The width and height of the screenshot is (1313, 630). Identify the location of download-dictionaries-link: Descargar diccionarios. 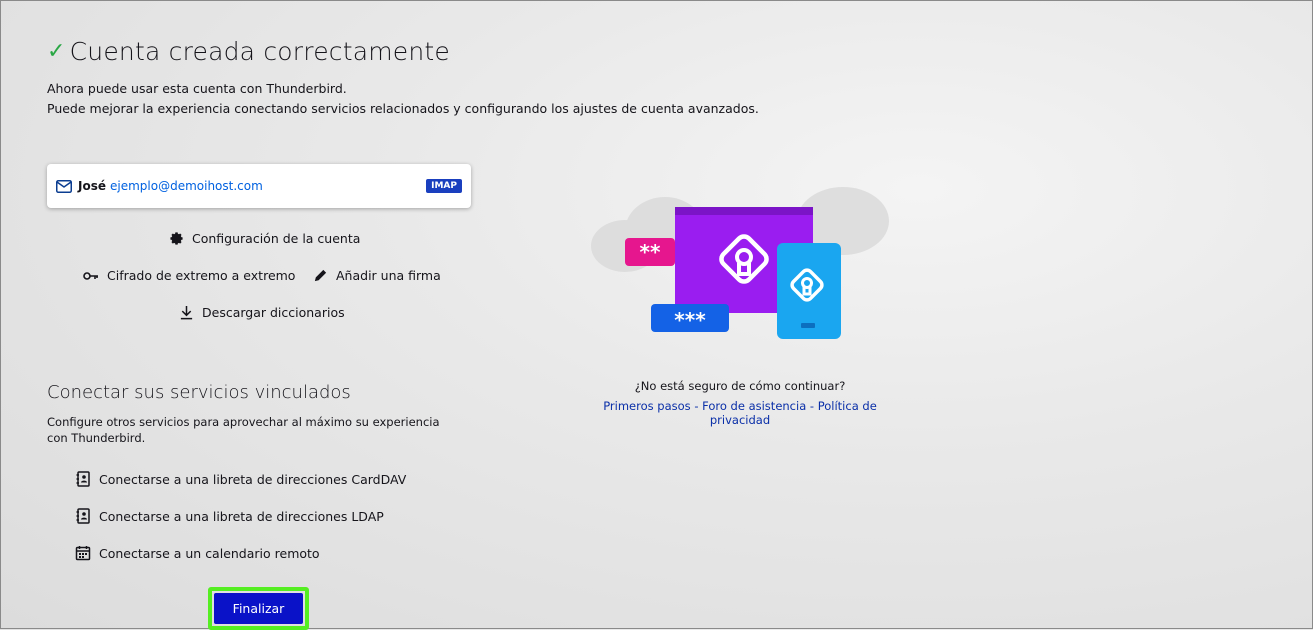
(262, 312).